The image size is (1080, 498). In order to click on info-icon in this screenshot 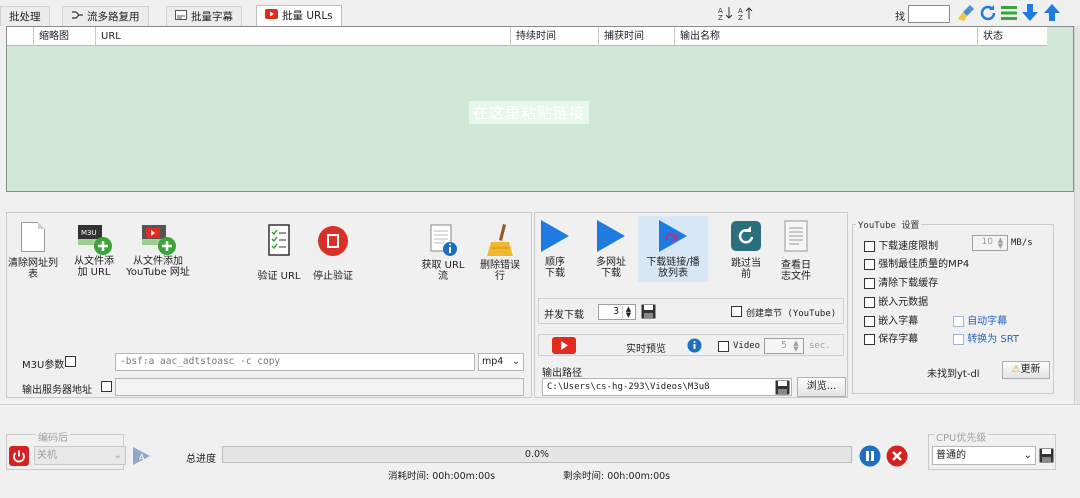, I will do `click(694, 347)`.